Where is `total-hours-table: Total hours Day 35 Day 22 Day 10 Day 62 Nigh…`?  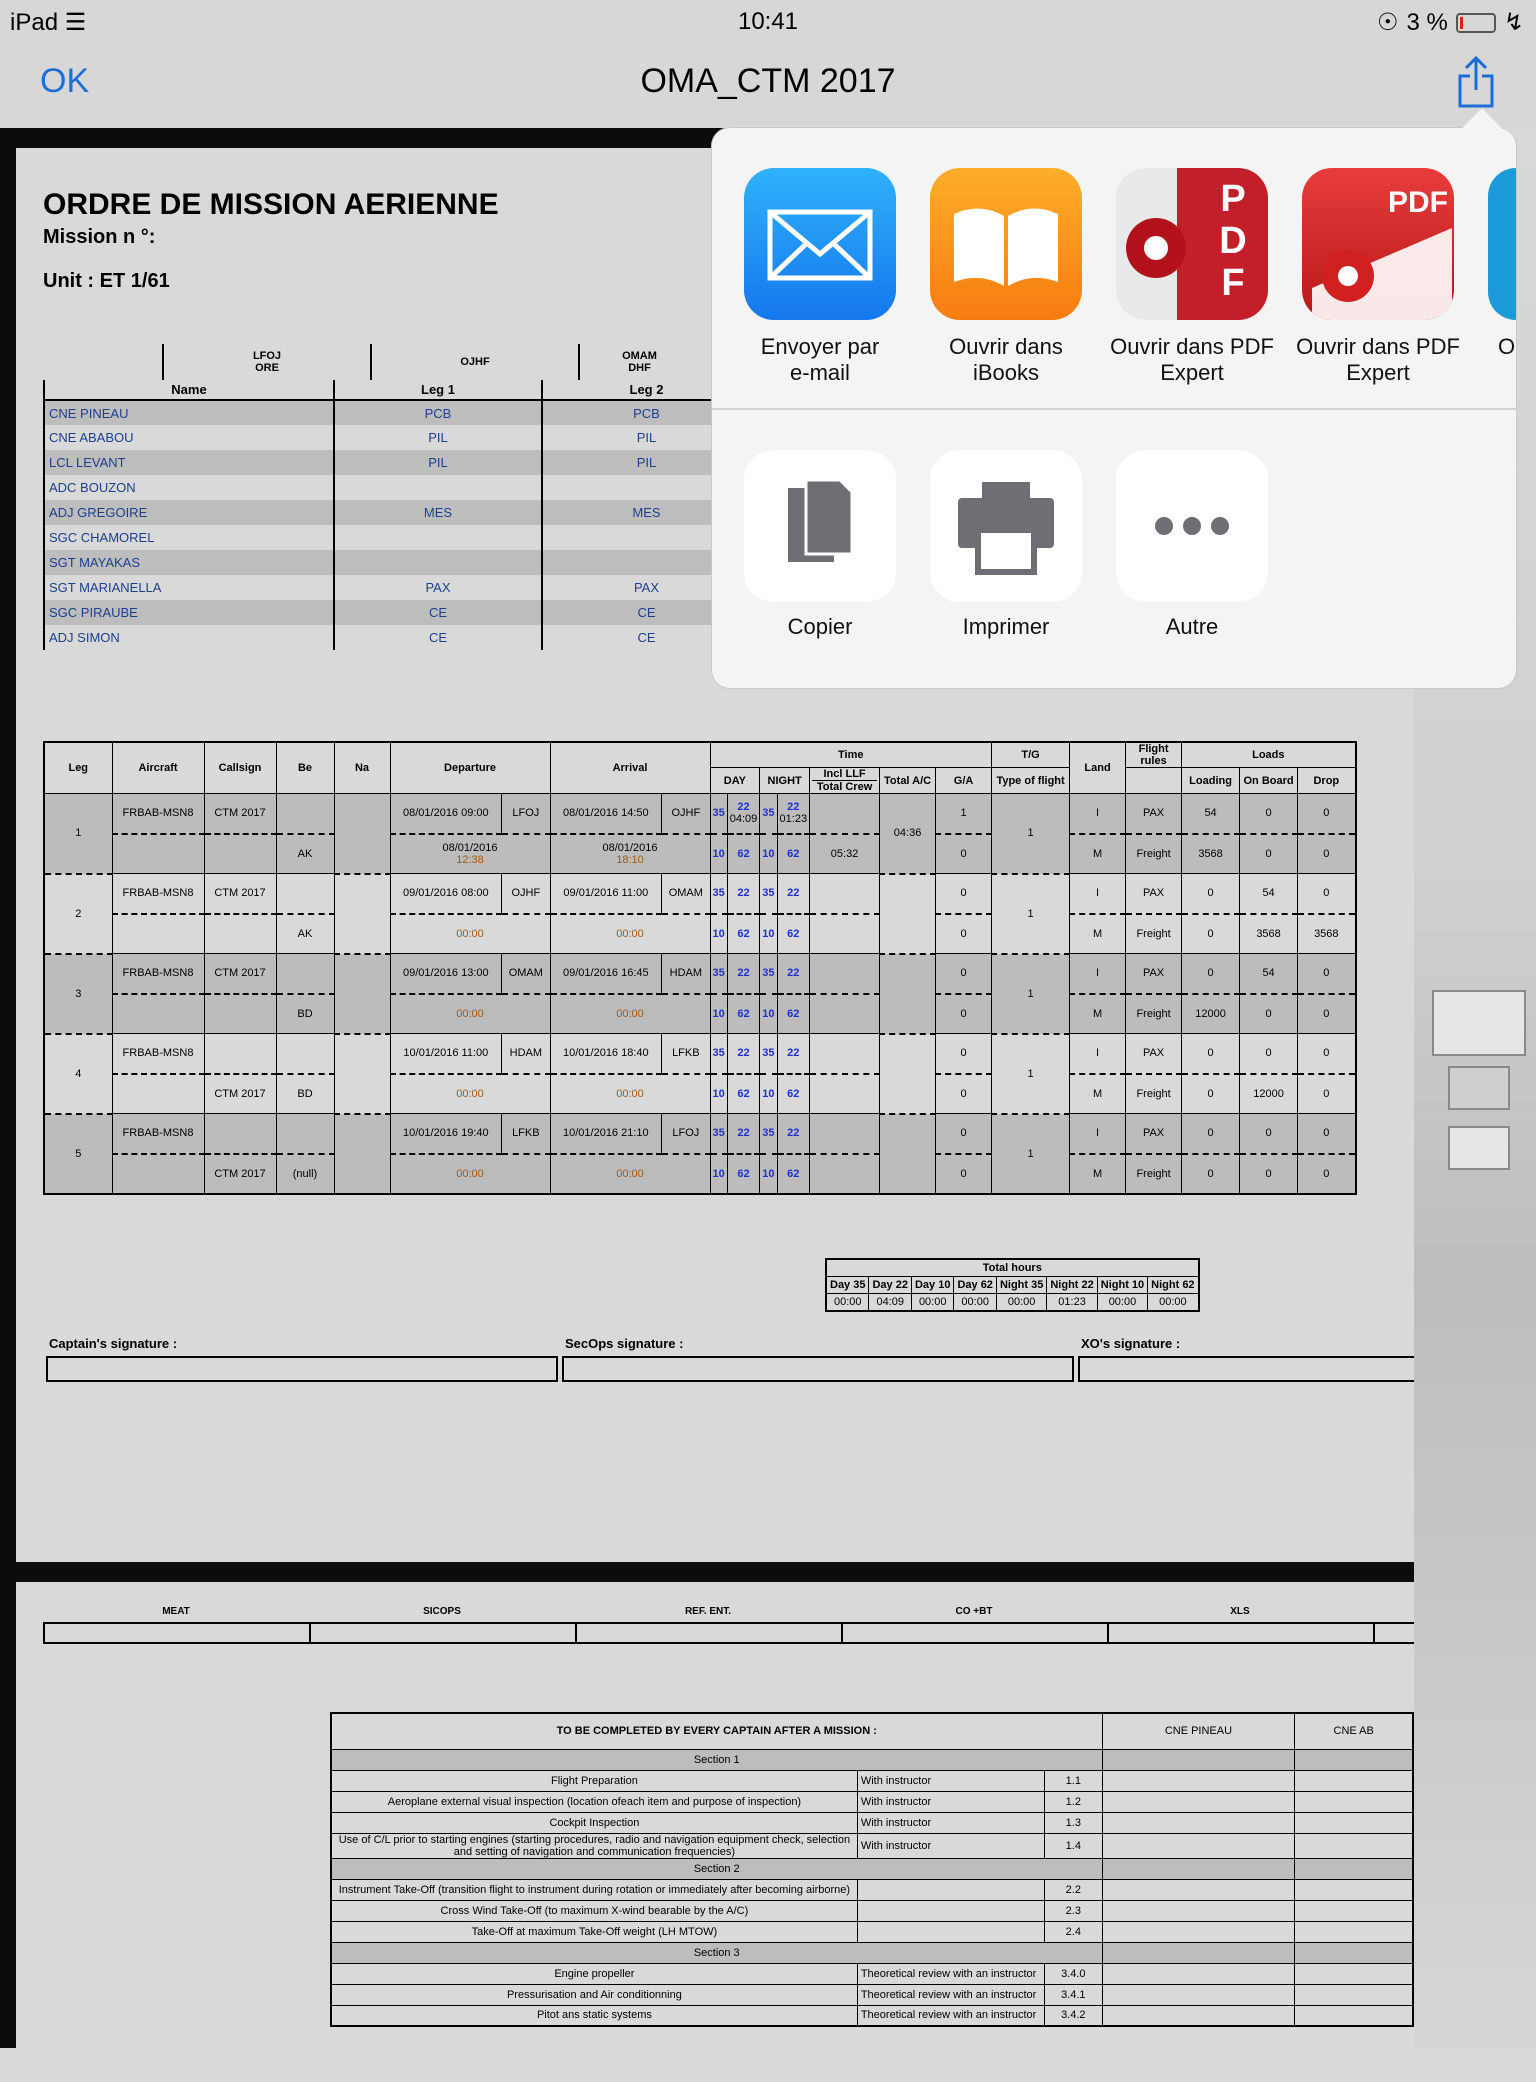 total-hours-table: Total hours Day 35 Day 22 Day 10 Day 62 Nigh… is located at coordinates (1012, 1285).